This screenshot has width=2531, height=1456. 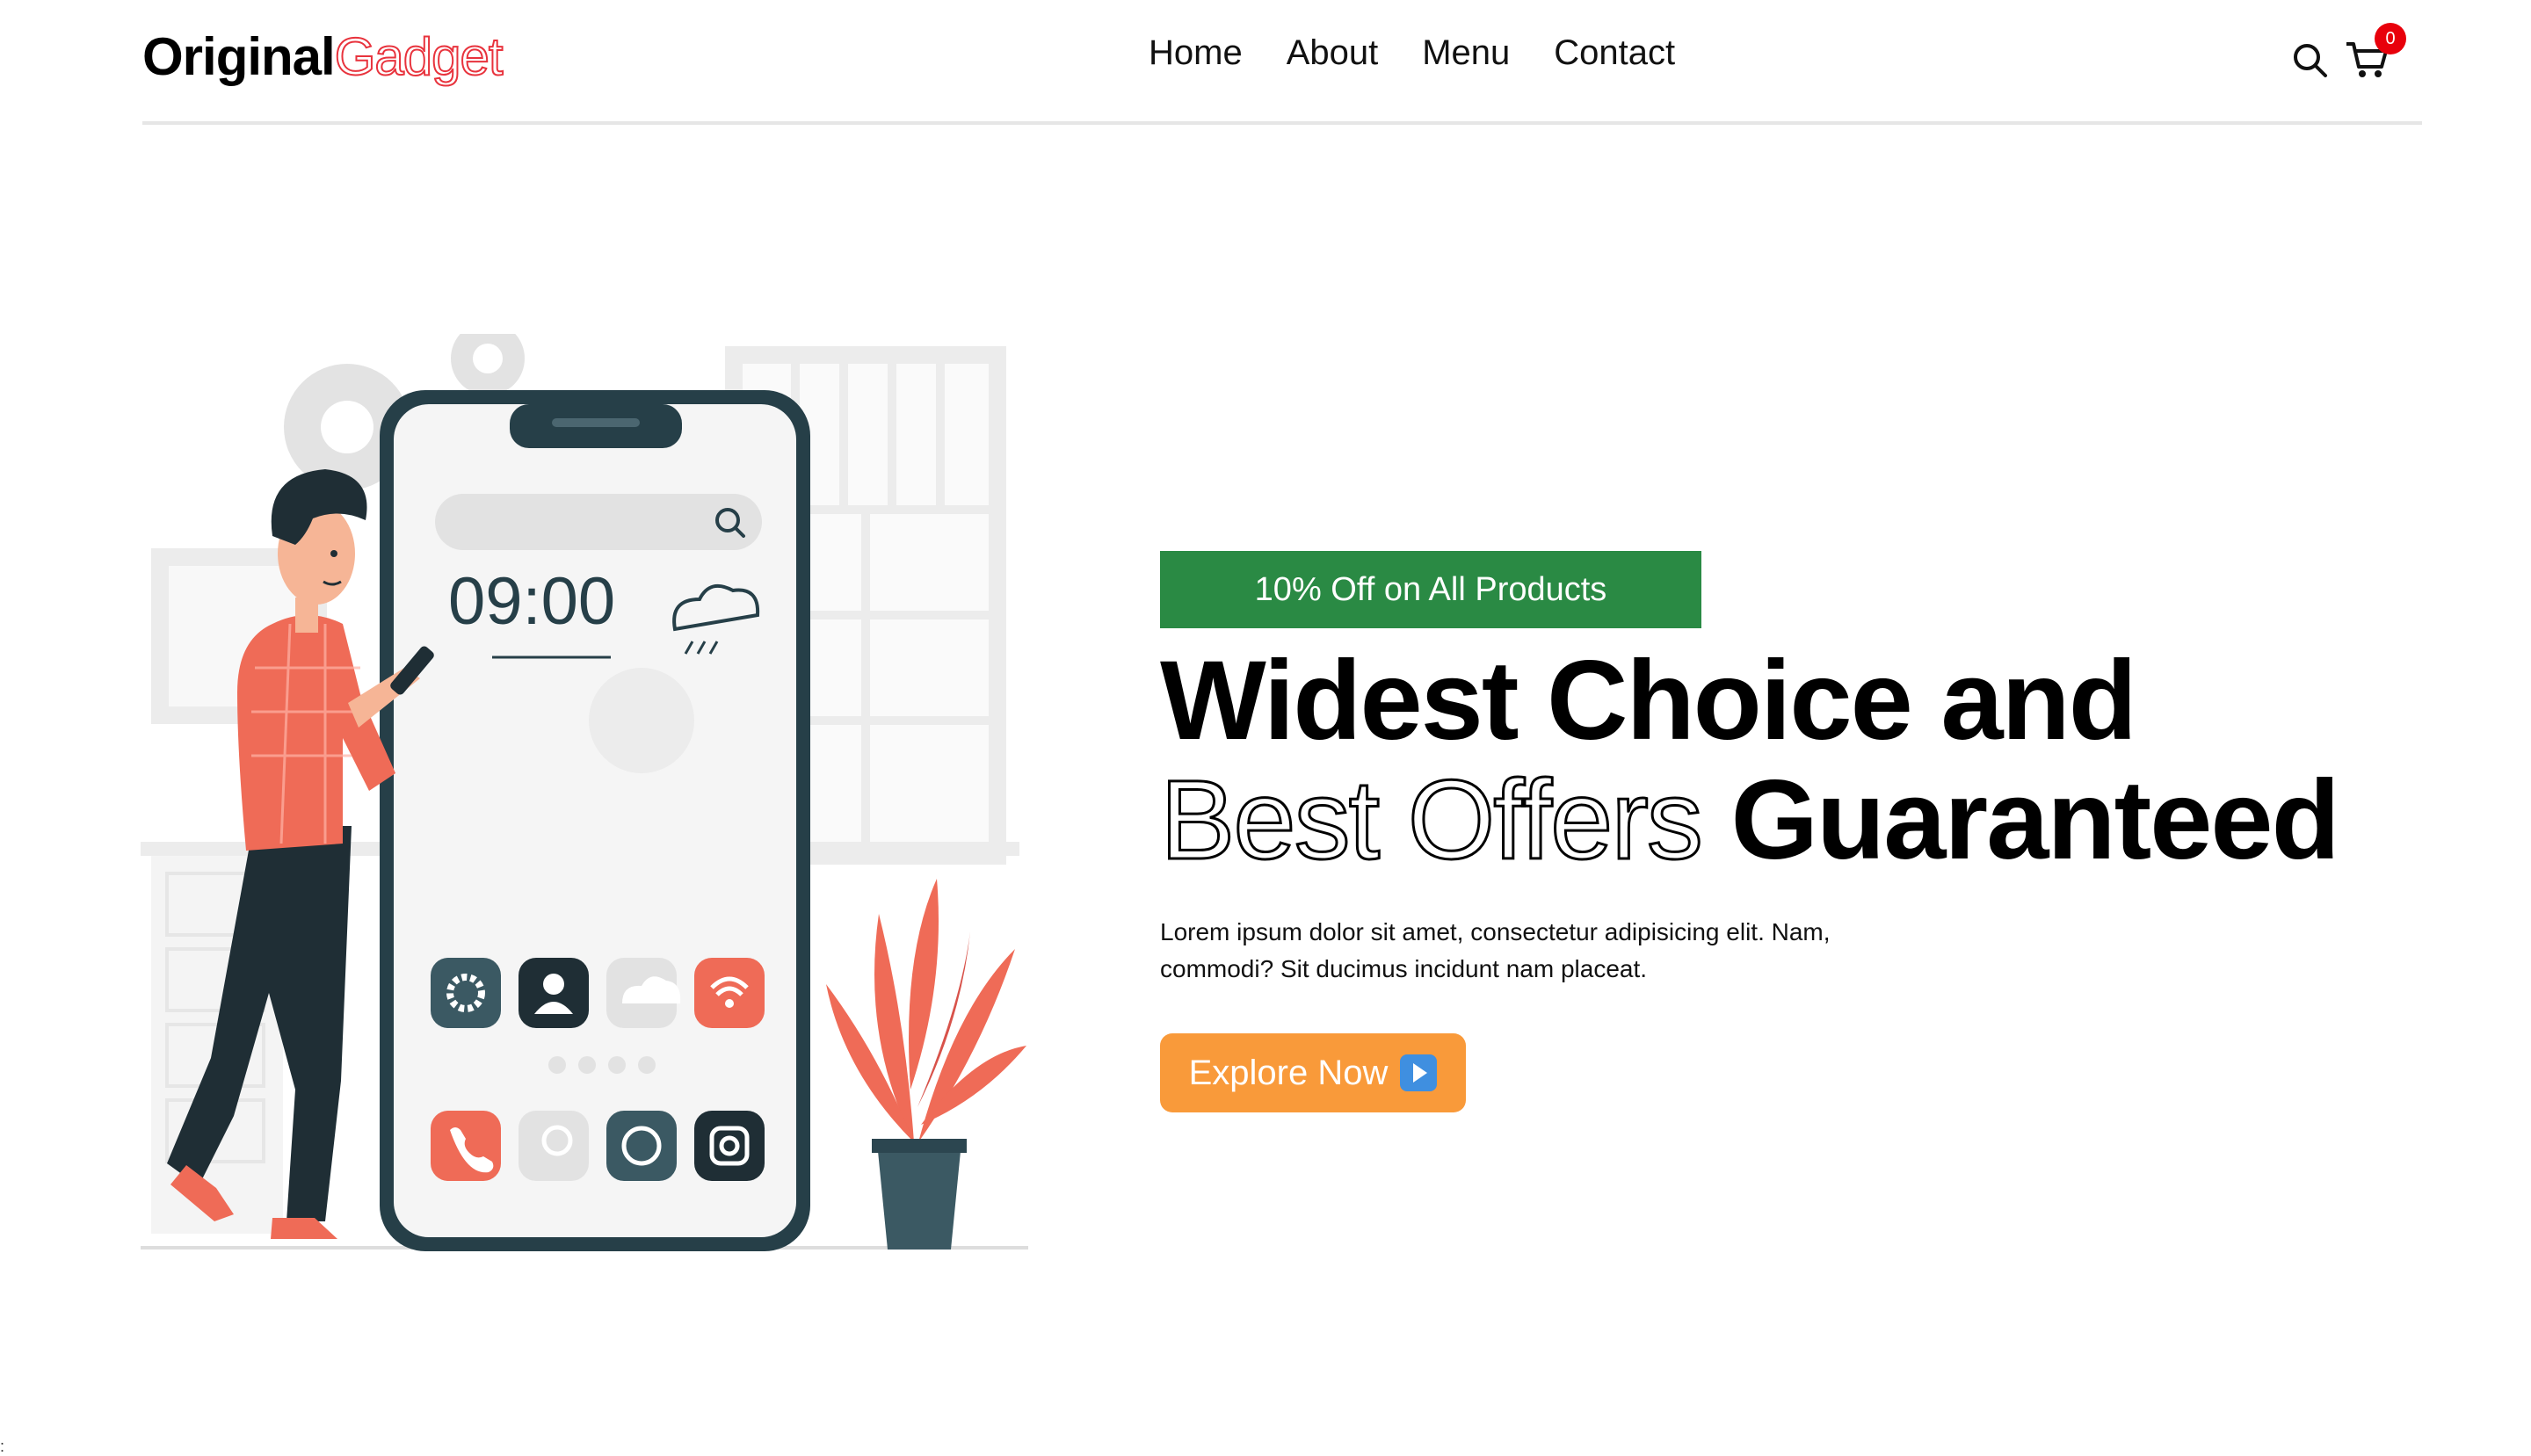 I want to click on explore-now-button: Explore Now, so click(x=1313, y=1072).